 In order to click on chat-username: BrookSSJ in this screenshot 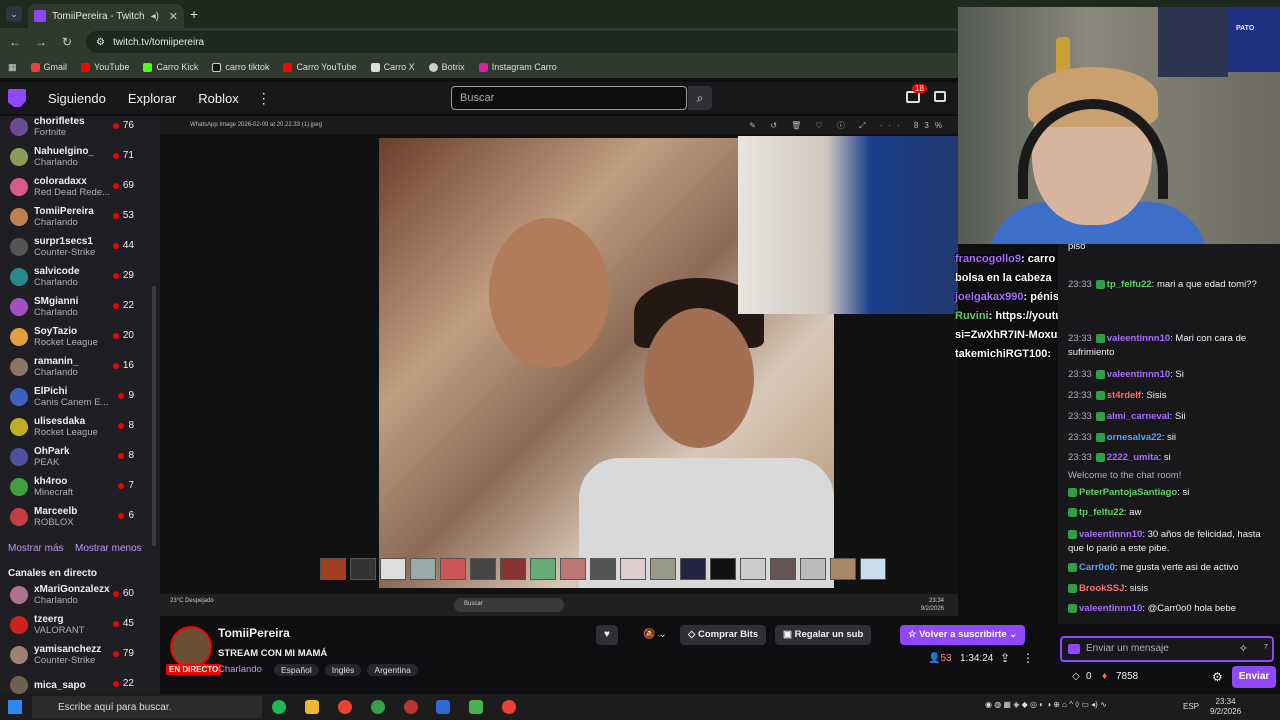, I will do `click(1101, 588)`.